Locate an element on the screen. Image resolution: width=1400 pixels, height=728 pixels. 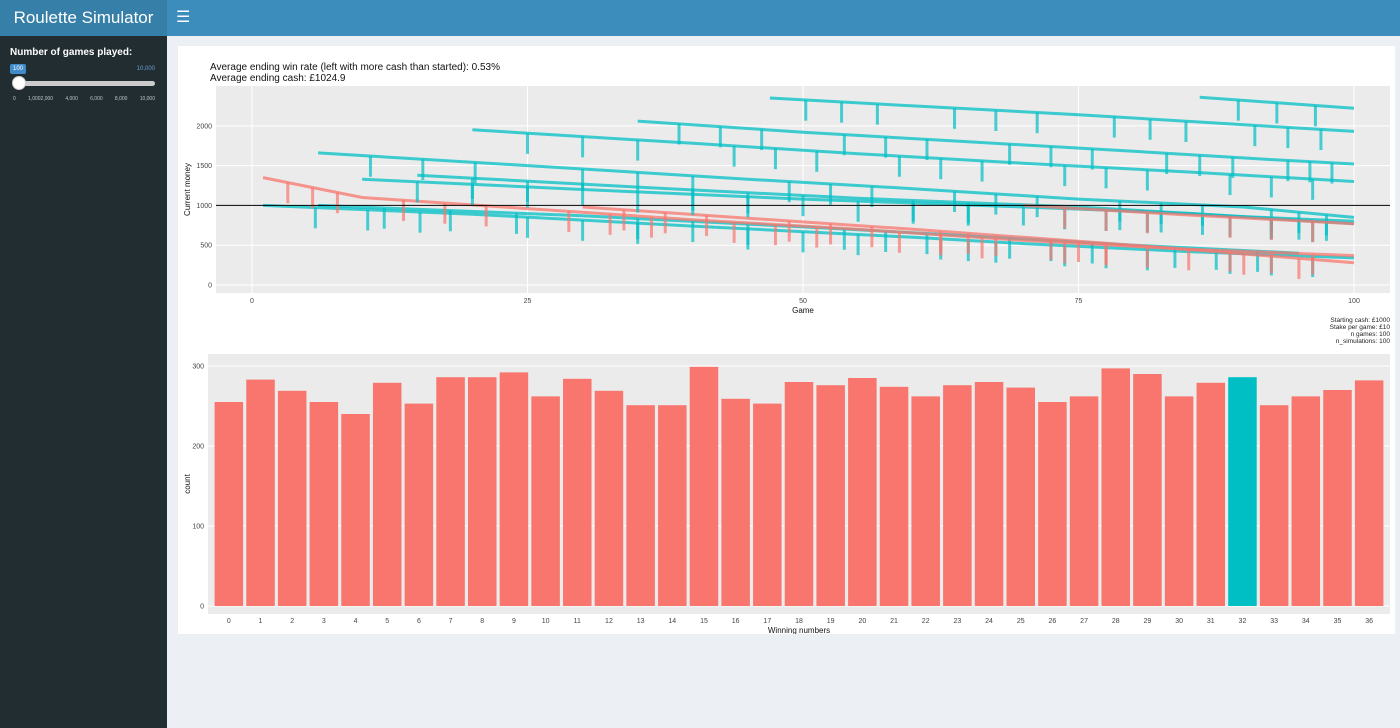
bar-x-tick-label: 19 is located at coordinates (831, 621).